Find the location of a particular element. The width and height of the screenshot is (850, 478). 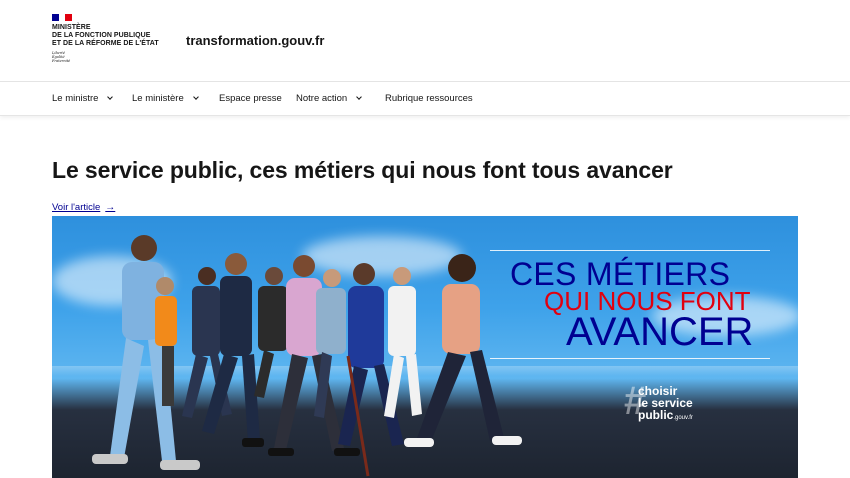

nav-item-rubrique-ressources: Rubrique ressources is located at coordinates (429, 98).